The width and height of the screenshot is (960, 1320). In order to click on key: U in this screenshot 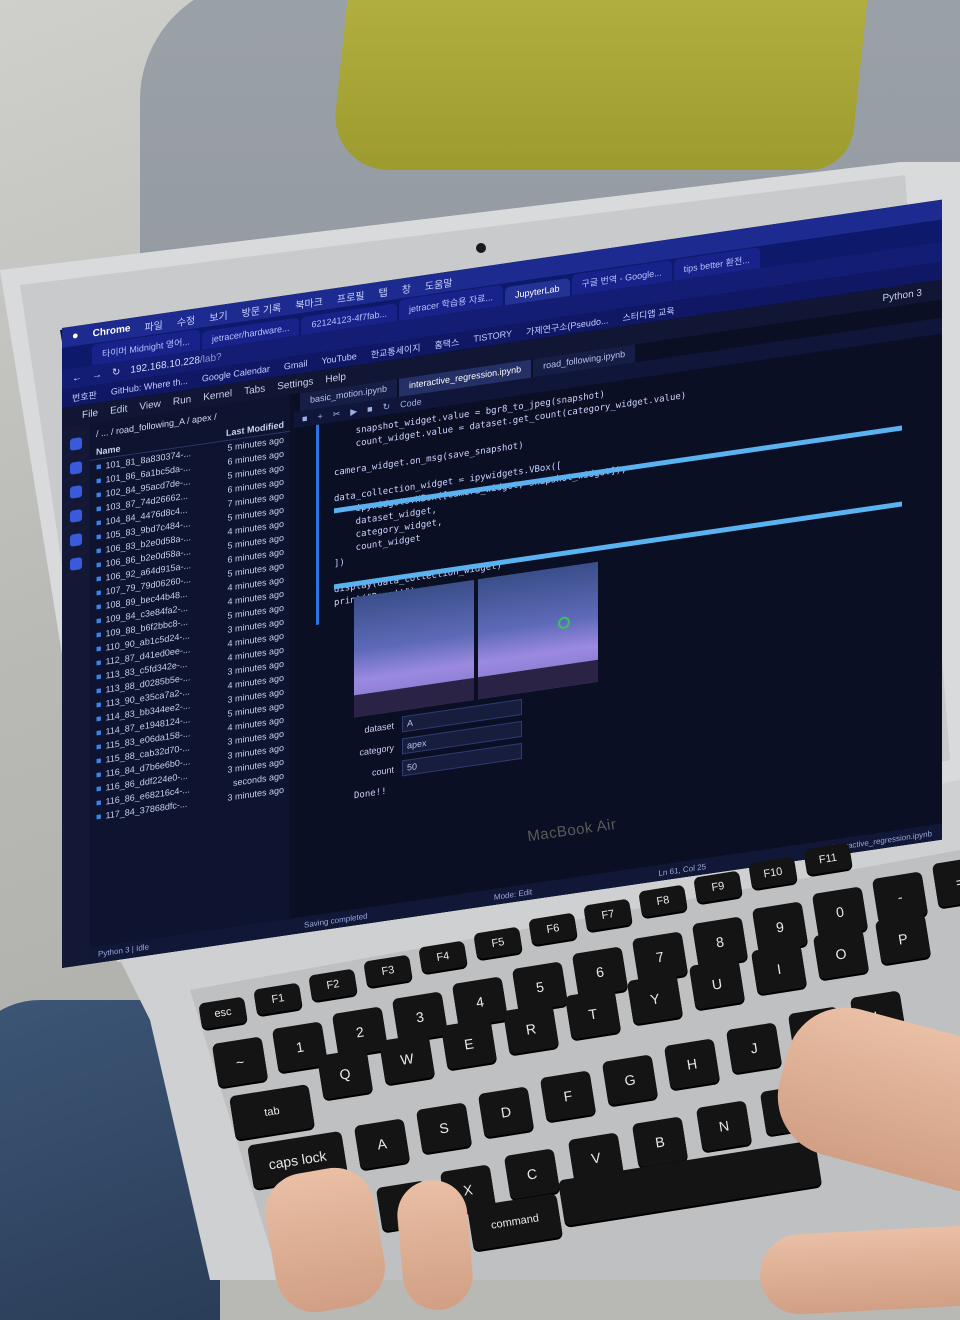, I will do `click(717, 984)`.